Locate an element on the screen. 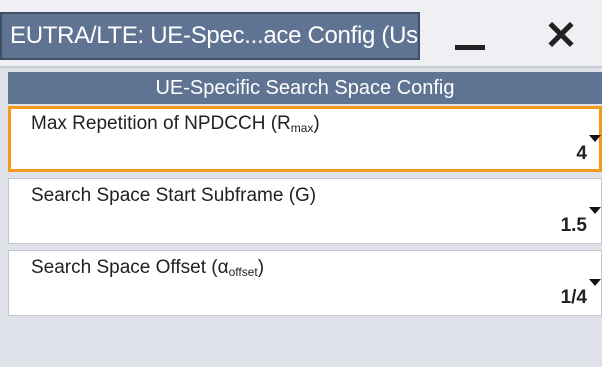  close-icon: ✕ is located at coordinates (561, 36).